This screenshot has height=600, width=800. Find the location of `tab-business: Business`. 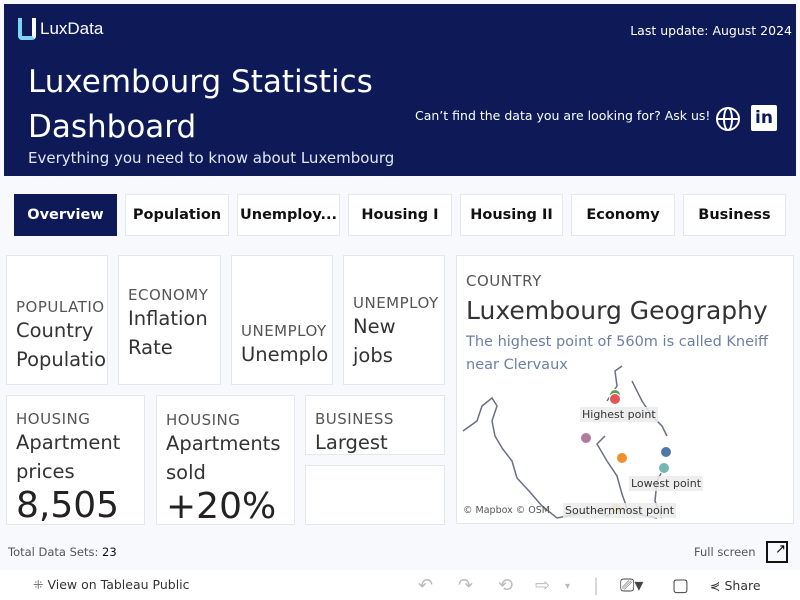

tab-business: Business is located at coordinates (734, 215).